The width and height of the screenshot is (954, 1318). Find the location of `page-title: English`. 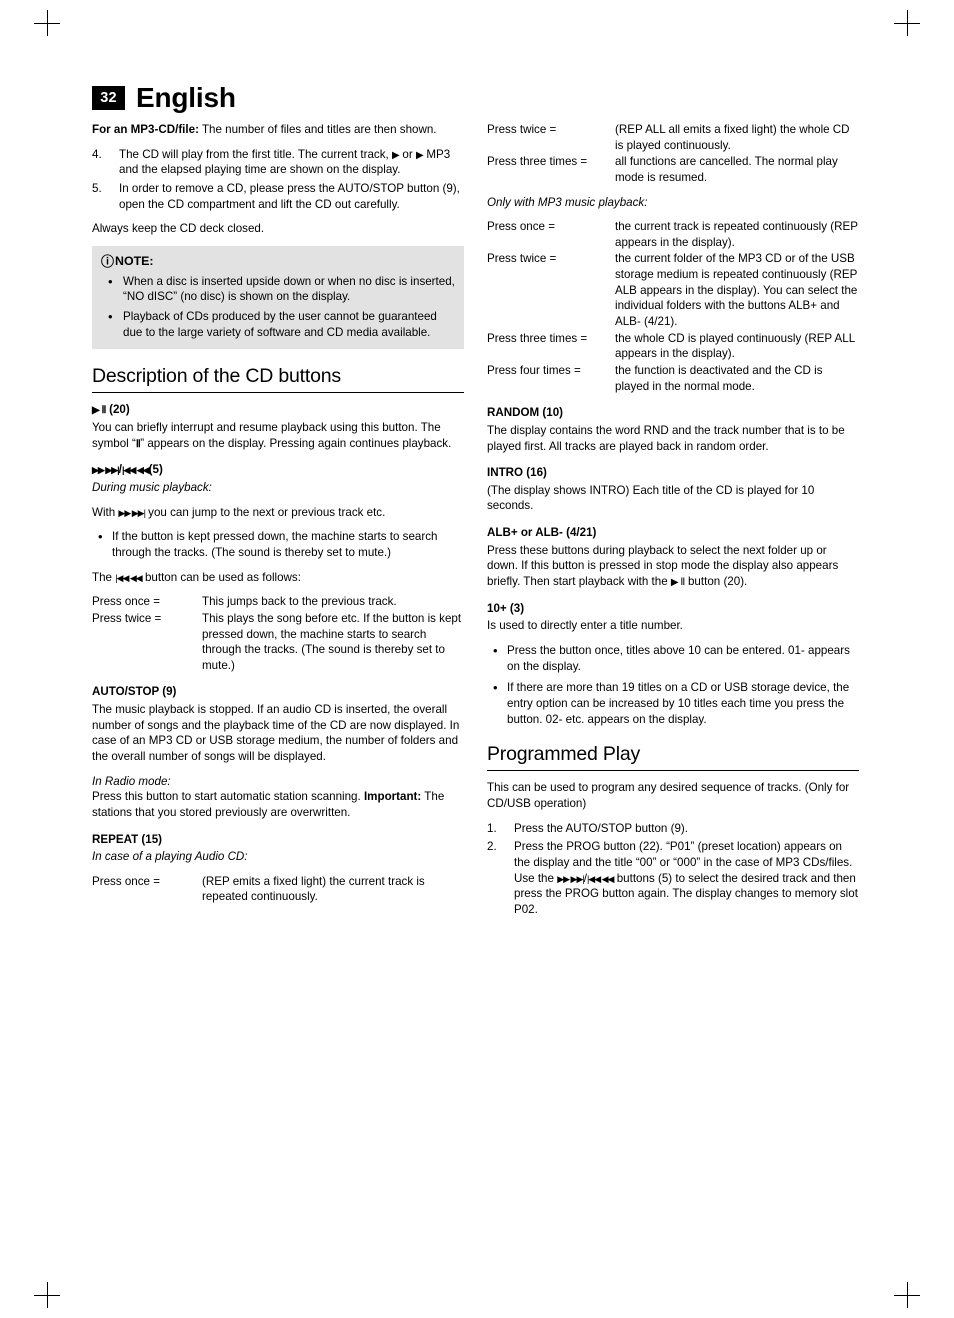

page-title: English is located at coordinates (186, 97).